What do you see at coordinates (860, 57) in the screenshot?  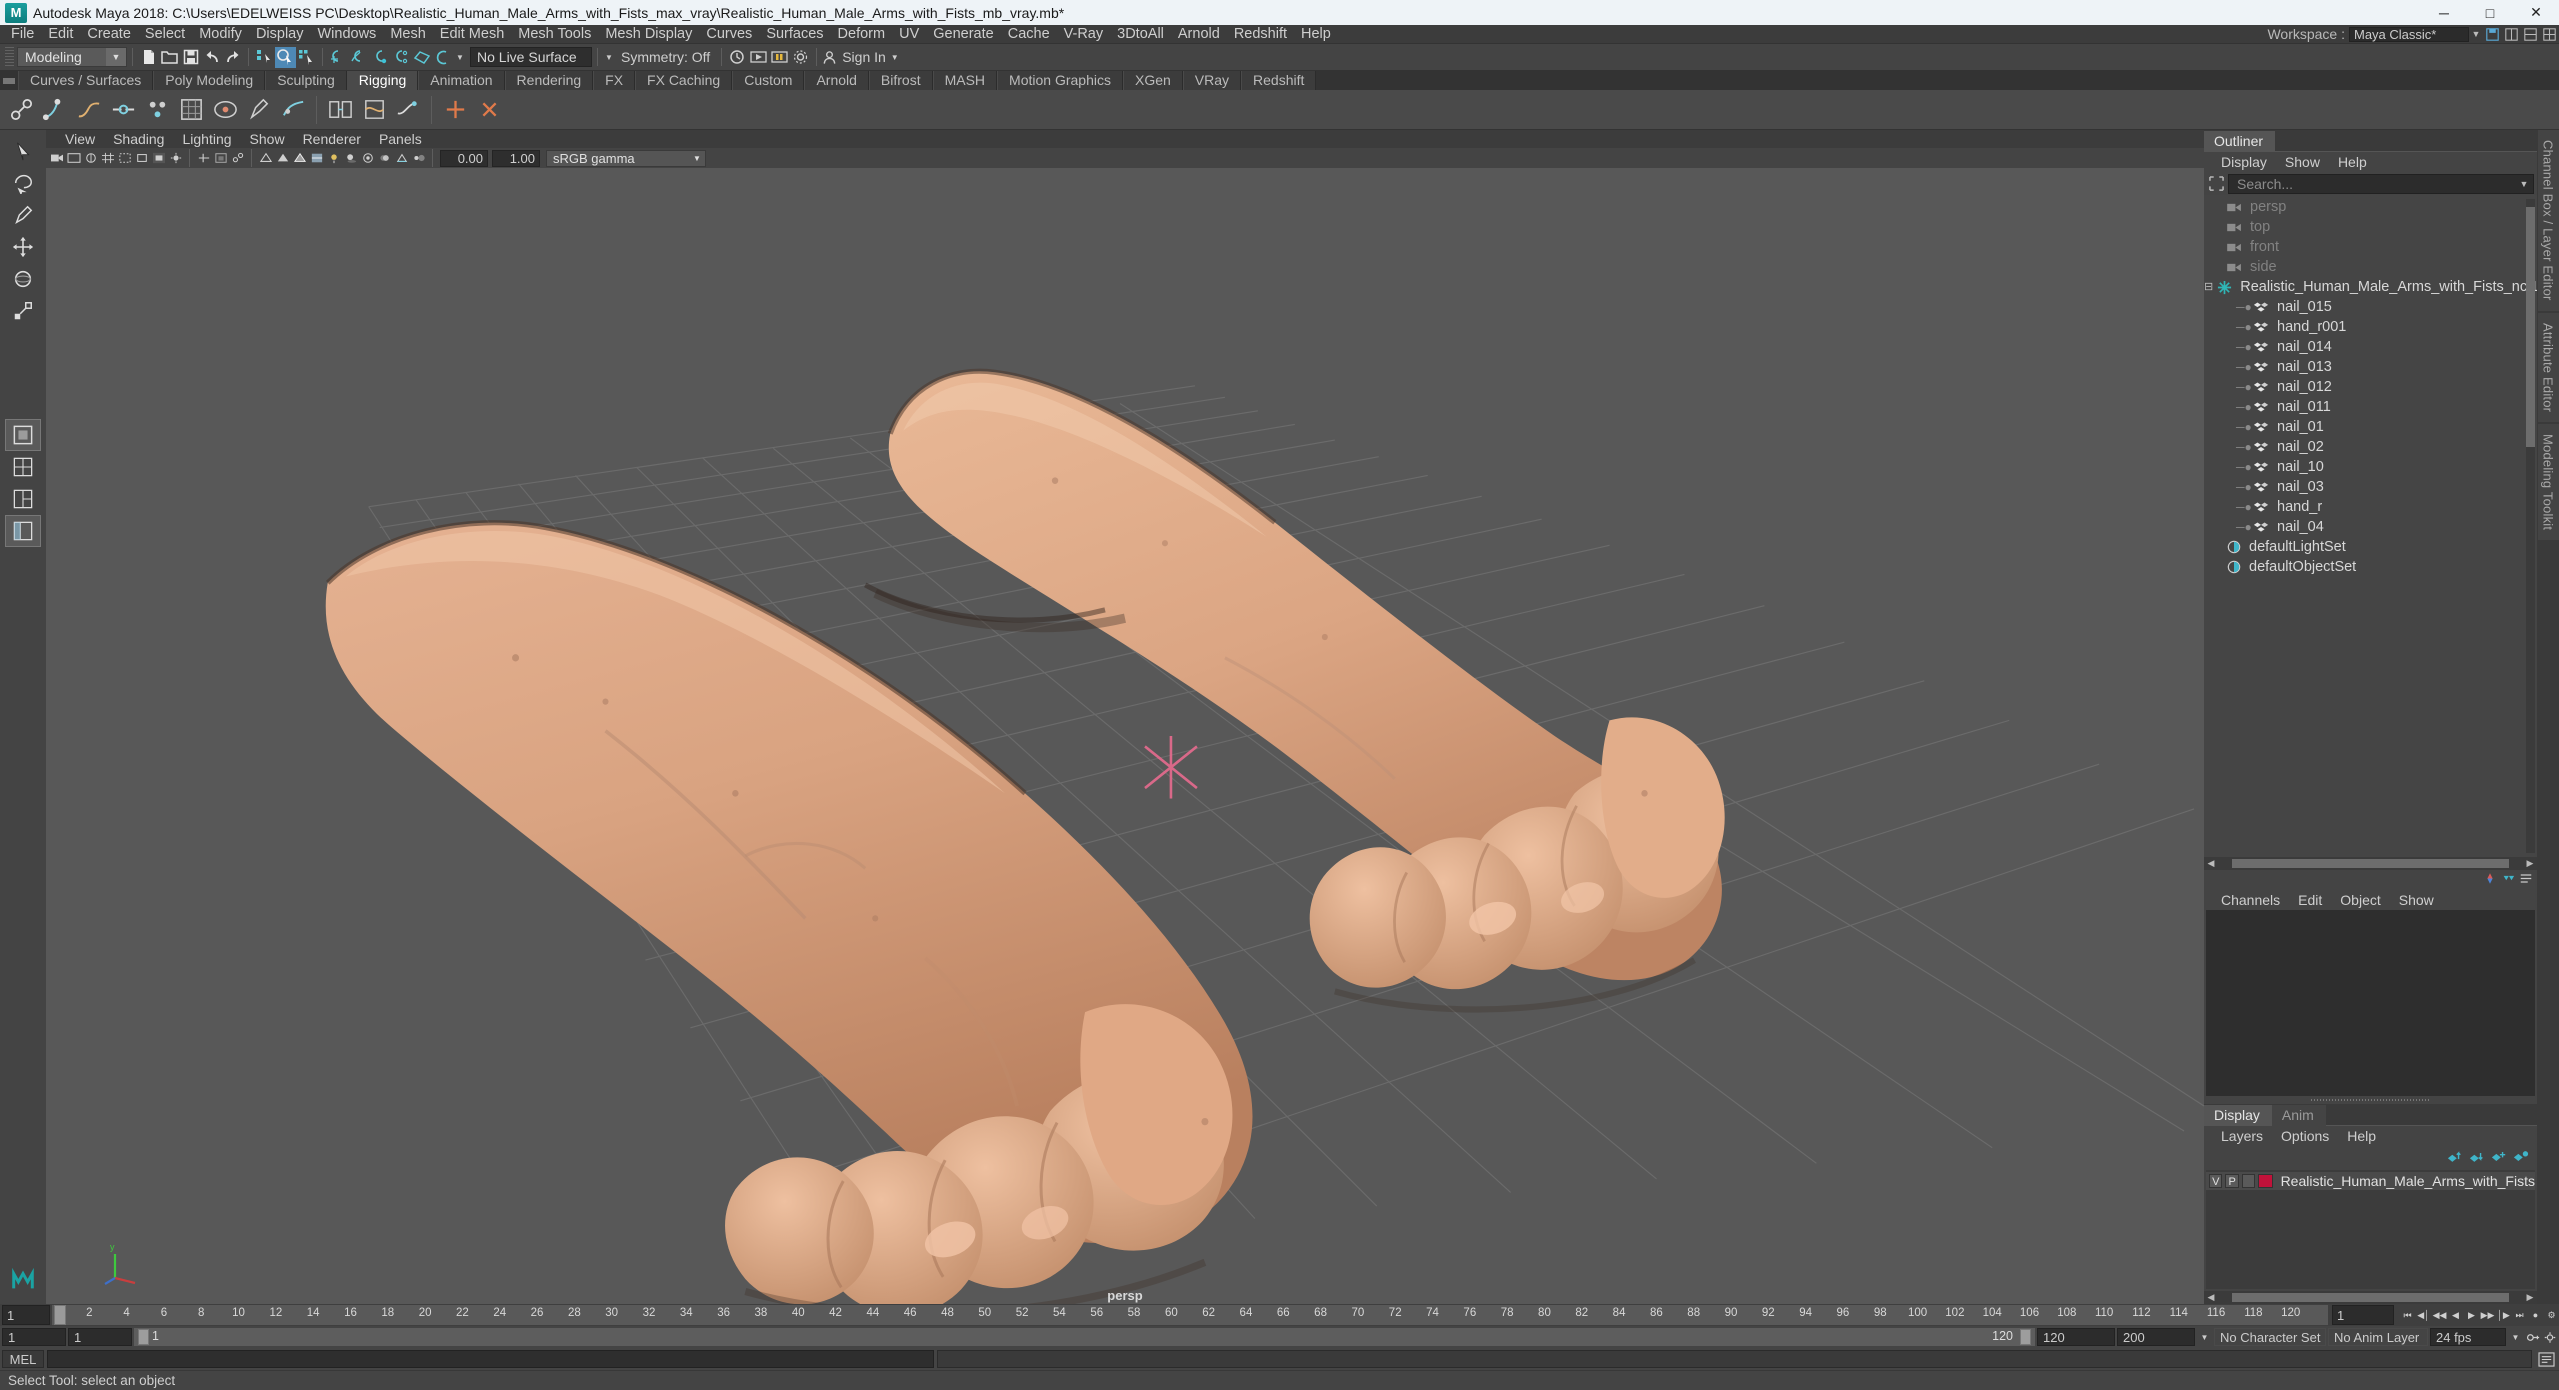 I see `sign-in-control: Sign In ▼` at bounding box center [860, 57].